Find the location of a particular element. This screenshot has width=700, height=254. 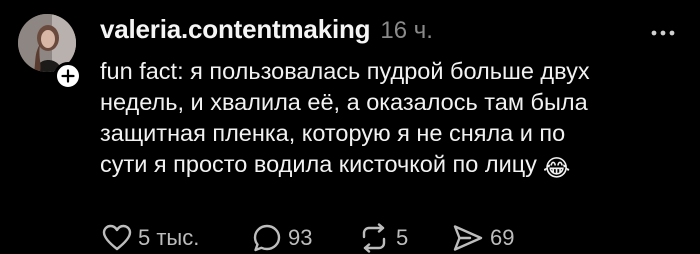

repost-button: 5 is located at coordinates (383, 238).